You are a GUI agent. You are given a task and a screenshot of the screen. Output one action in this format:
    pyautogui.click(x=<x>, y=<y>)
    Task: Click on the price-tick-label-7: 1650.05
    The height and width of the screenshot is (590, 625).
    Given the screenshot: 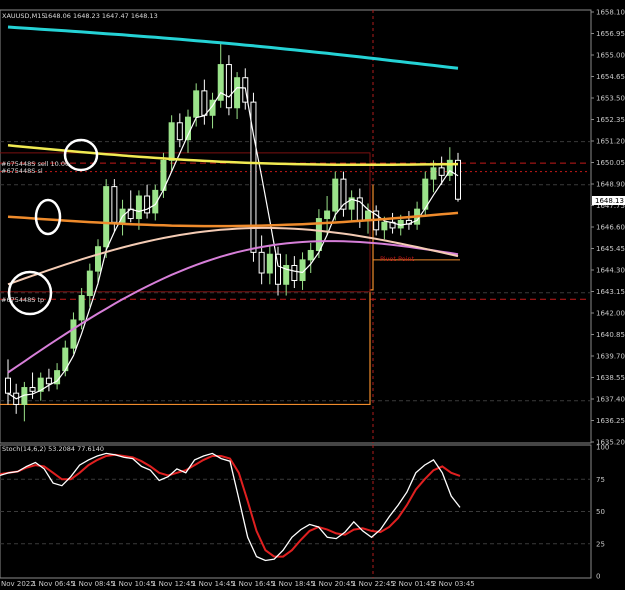 What is the action you would take?
    pyautogui.click(x=610, y=163)
    